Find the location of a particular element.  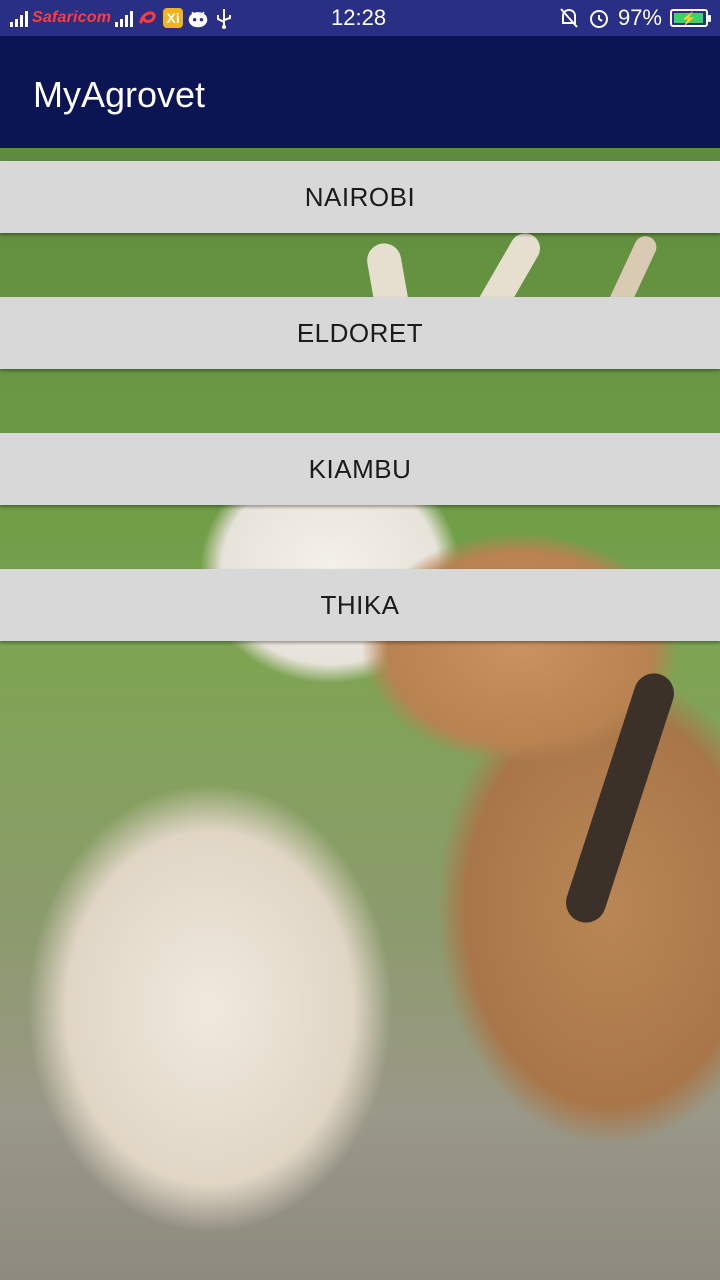

app-bar: MyAgrovet is located at coordinates (360, 92).